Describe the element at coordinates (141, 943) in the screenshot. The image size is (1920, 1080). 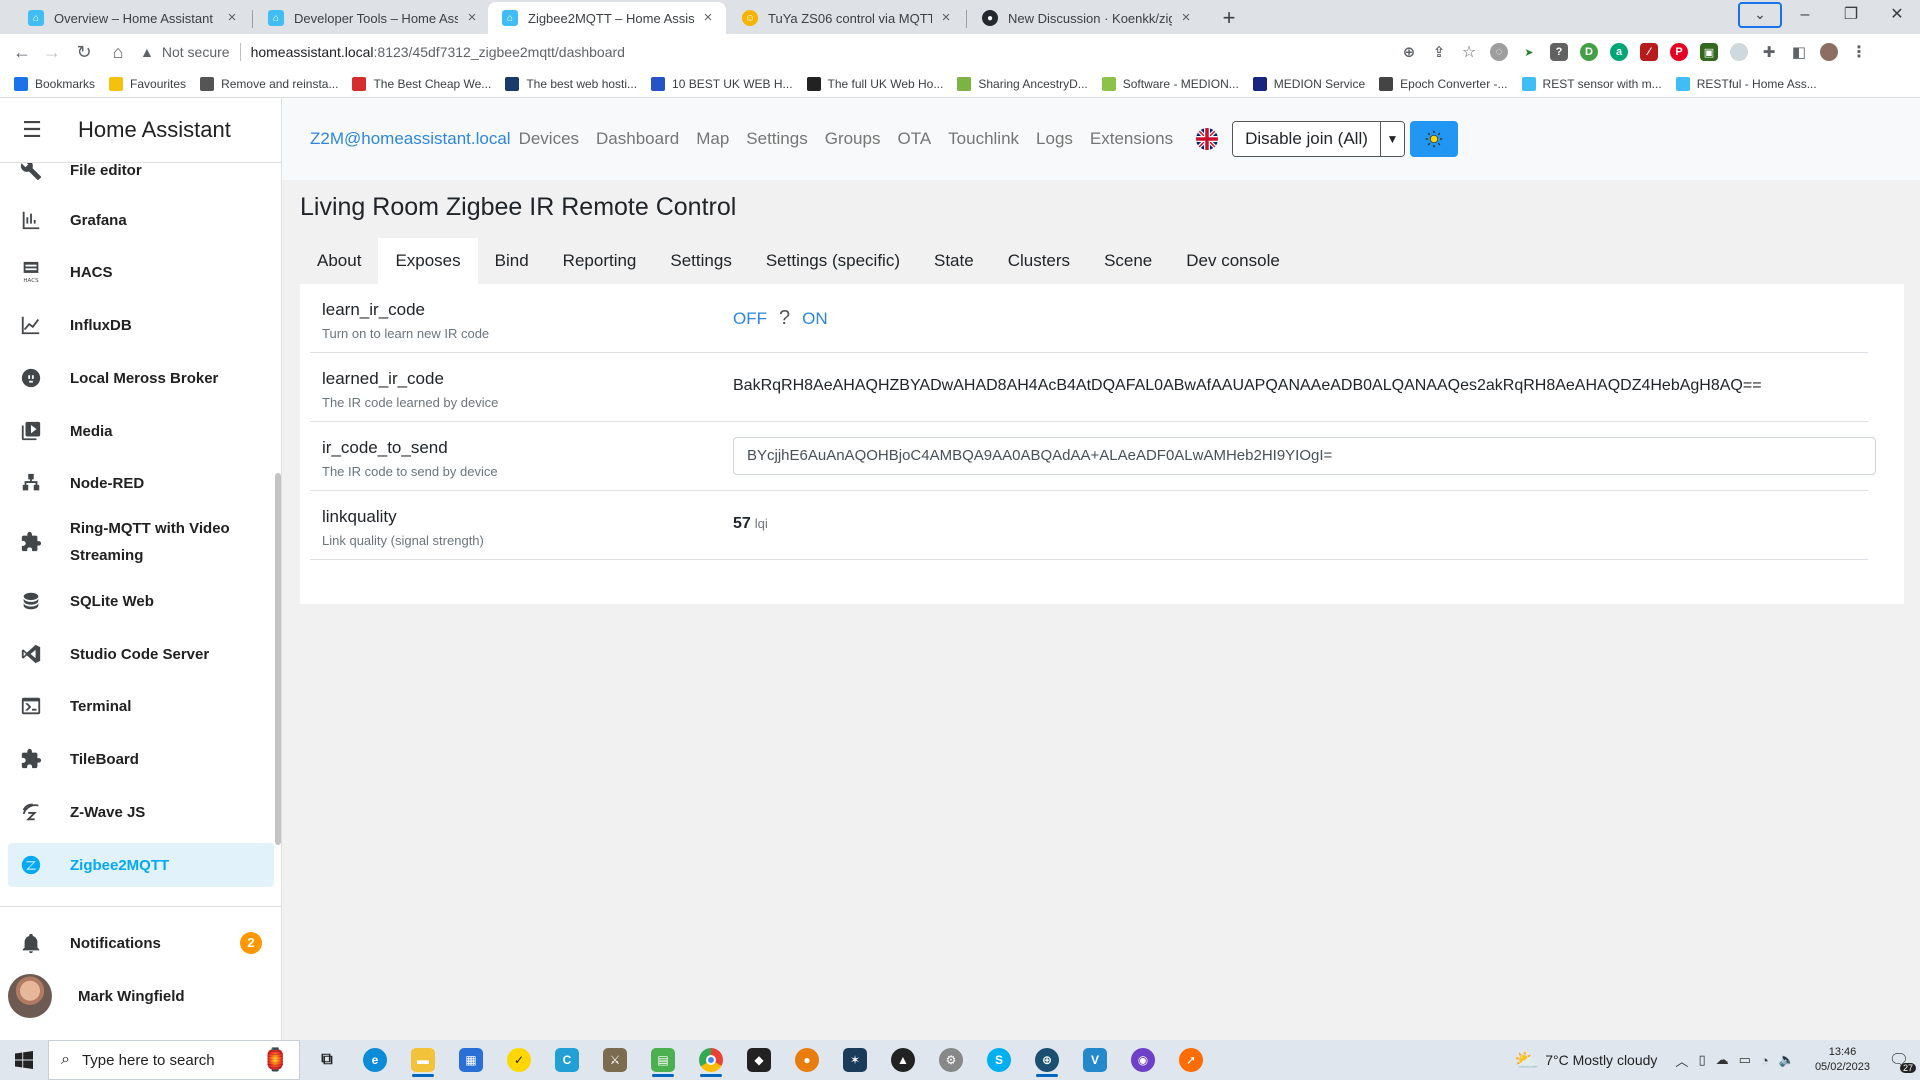
I see `sidebar-item-notifications: Notifications 2` at that location.